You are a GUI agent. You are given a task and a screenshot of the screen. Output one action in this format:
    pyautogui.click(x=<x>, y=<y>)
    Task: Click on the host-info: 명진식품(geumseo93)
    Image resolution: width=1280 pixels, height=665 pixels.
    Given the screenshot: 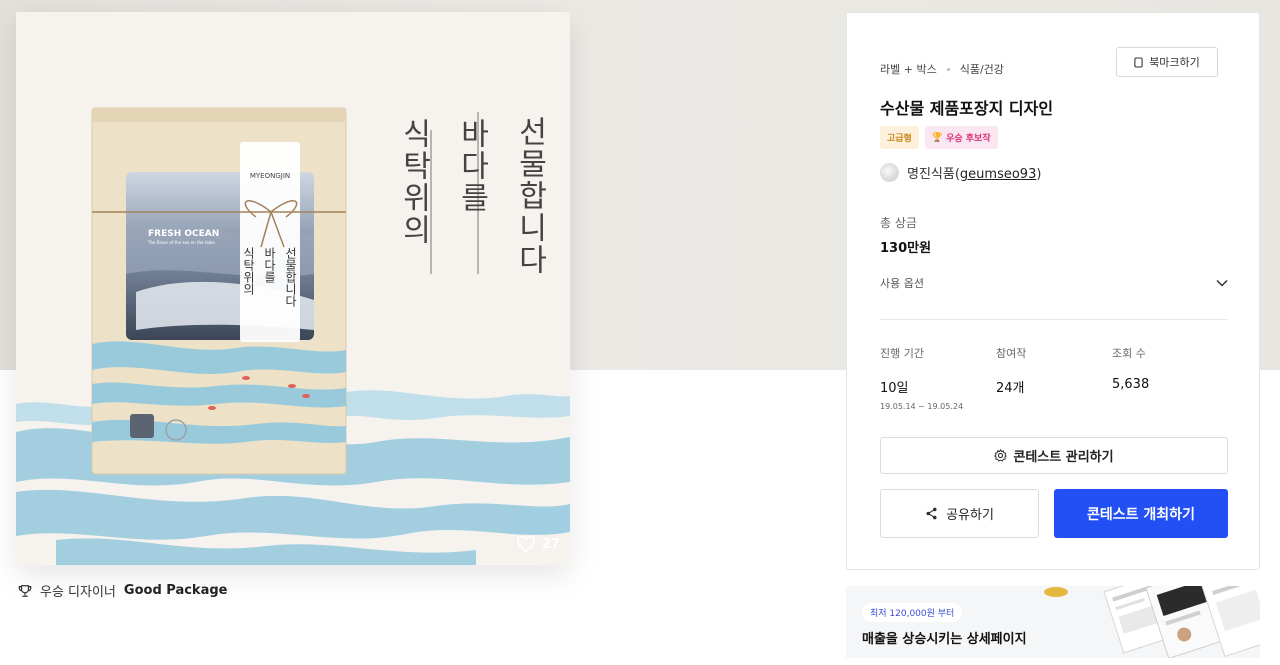 What is the action you would take?
    pyautogui.click(x=960, y=172)
    